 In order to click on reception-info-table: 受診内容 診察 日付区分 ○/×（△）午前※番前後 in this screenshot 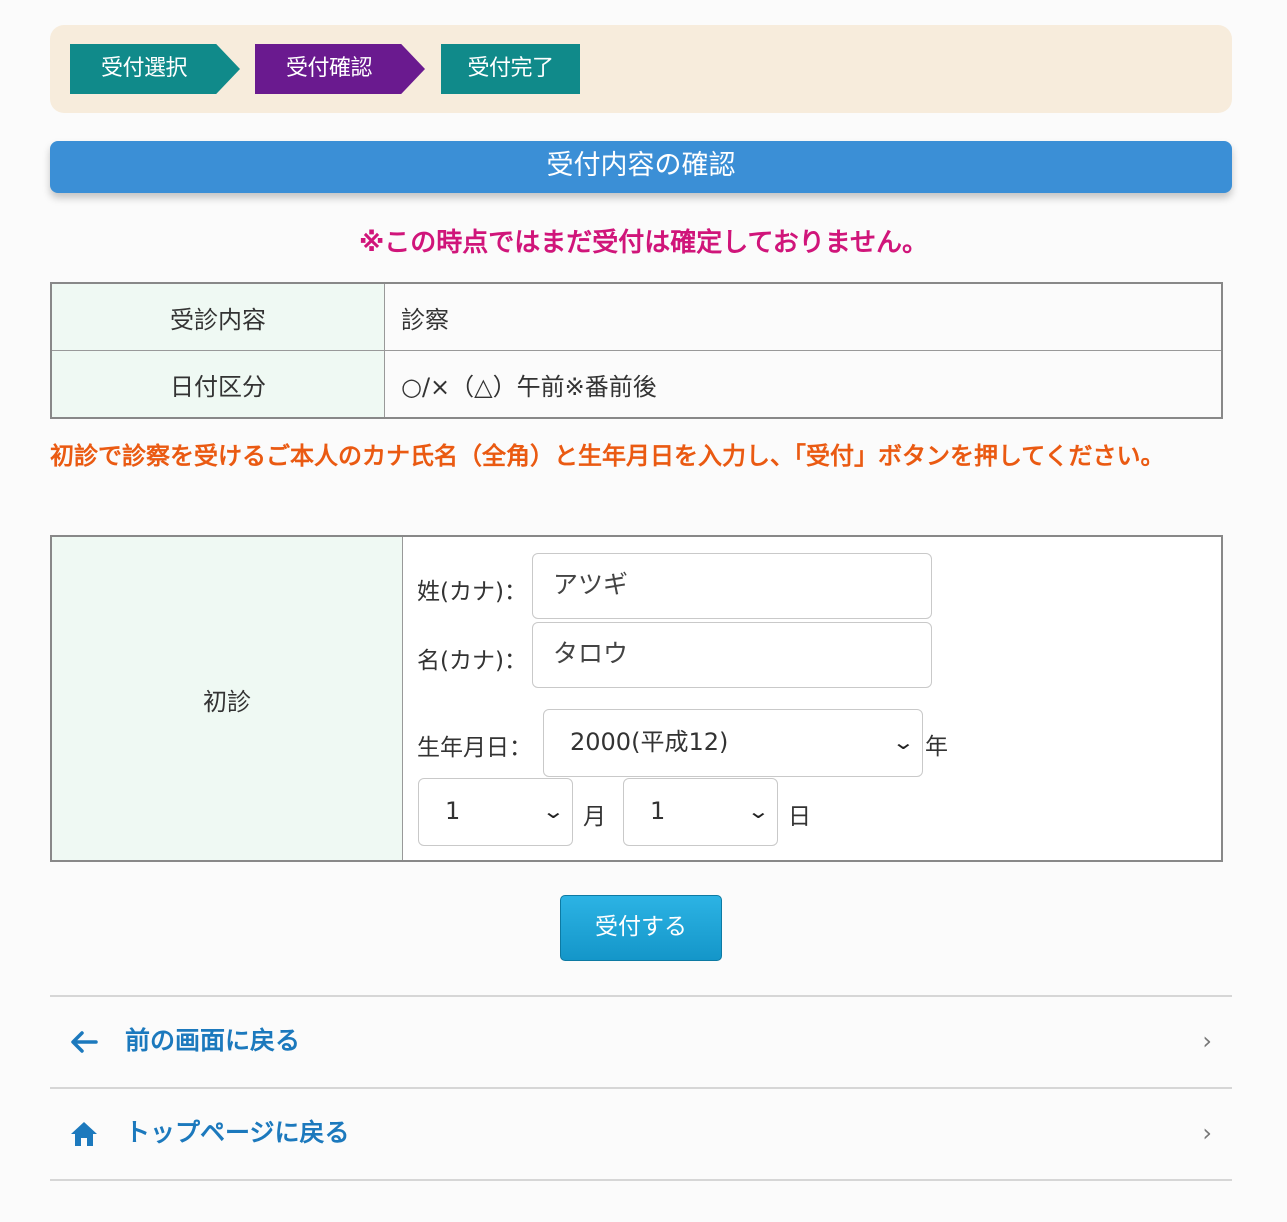, I will do `click(636, 350)`.